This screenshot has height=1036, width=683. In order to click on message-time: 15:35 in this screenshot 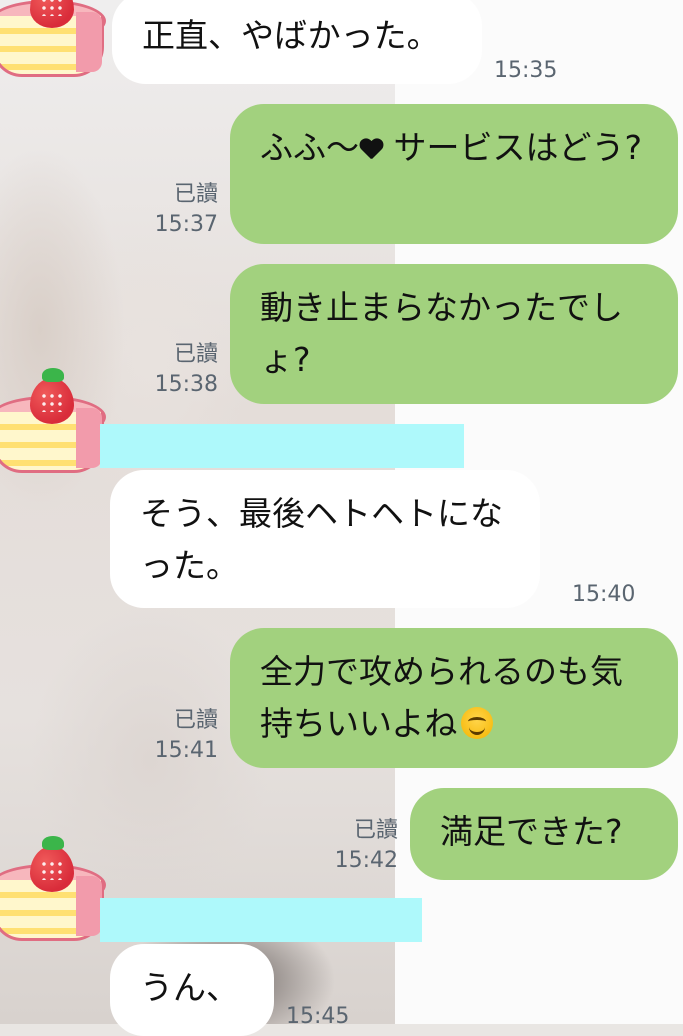, I will do `click(526, 70)`.